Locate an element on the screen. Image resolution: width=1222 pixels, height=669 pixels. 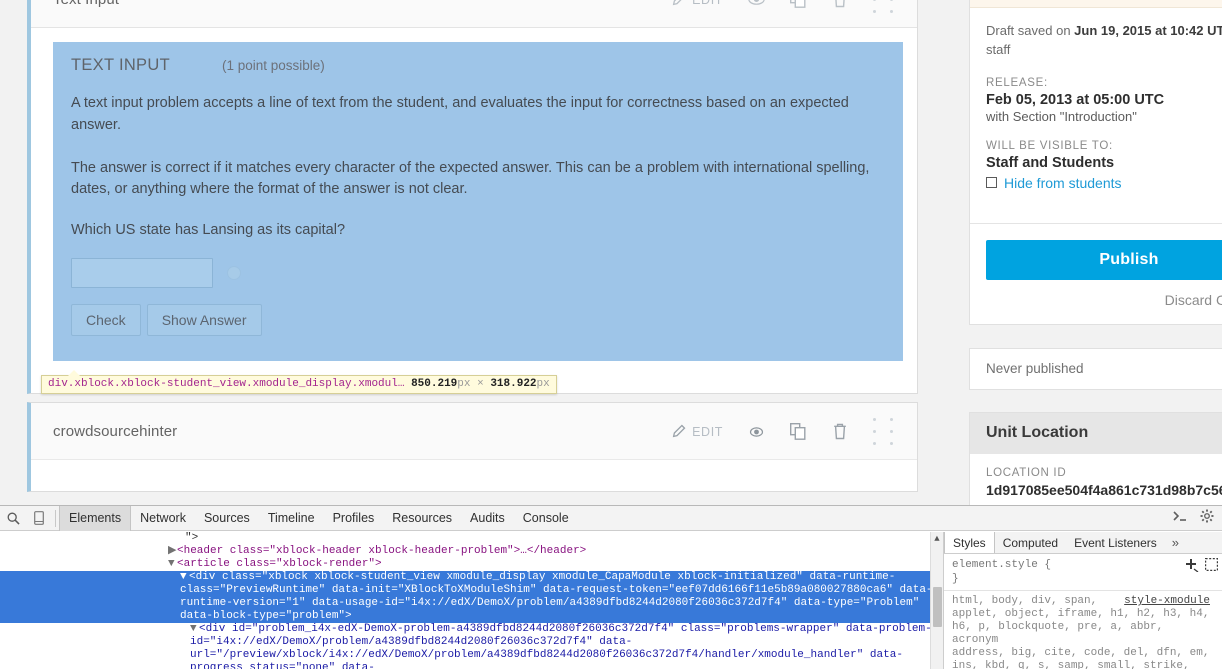
never-published-text: Never published is located at coordinates (1035, 368).